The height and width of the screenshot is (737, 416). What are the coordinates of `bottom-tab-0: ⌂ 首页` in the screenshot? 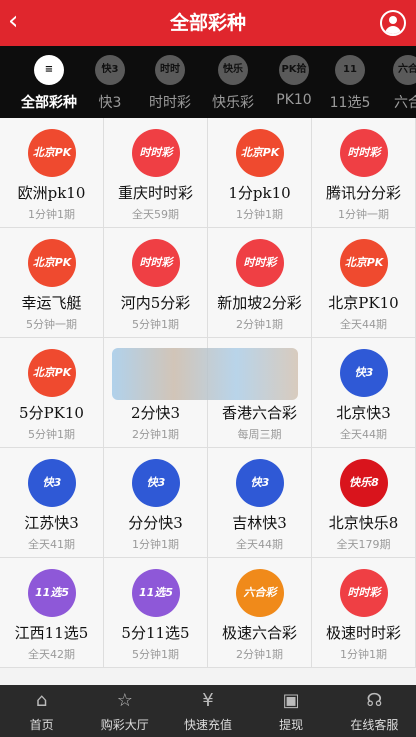 It's located at (41, 711).